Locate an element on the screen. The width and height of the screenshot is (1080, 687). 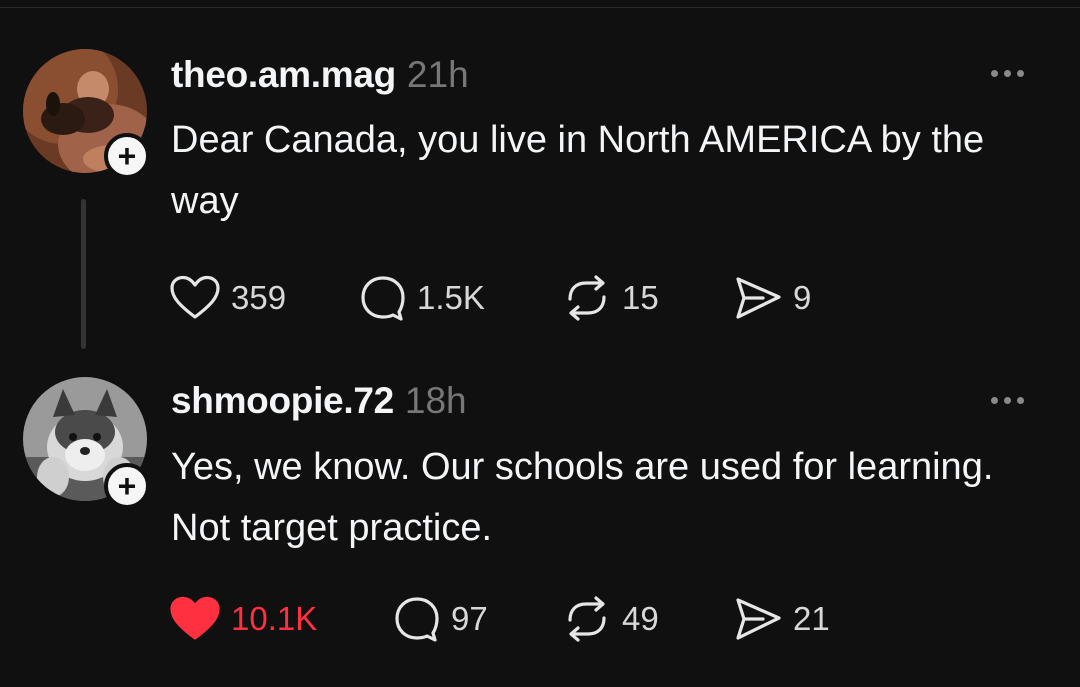
repost-button: 49 is located at coordinates (610, 619).